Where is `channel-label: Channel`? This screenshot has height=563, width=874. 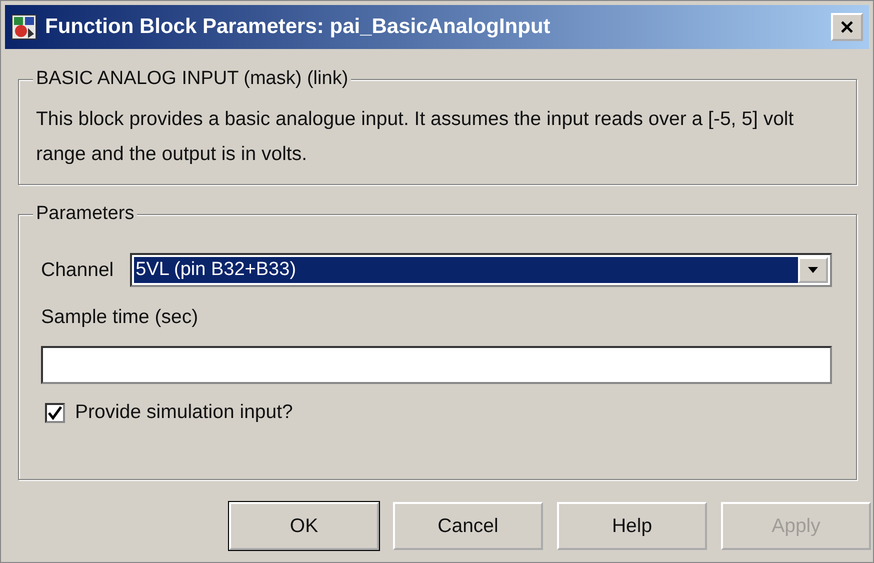 channel-label: Channel is located at coordinates (77, 270).